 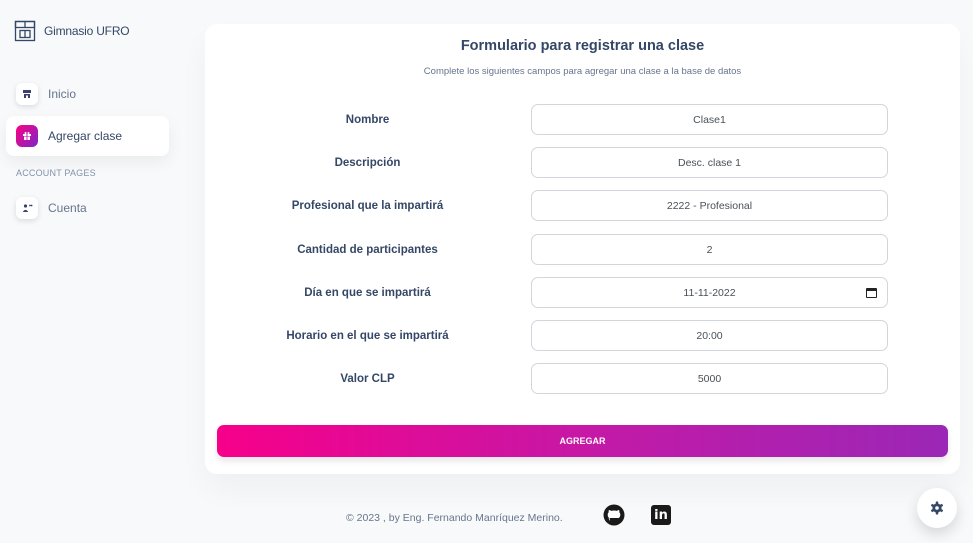 I want to click on settings-button, so click(x=937, y=508).